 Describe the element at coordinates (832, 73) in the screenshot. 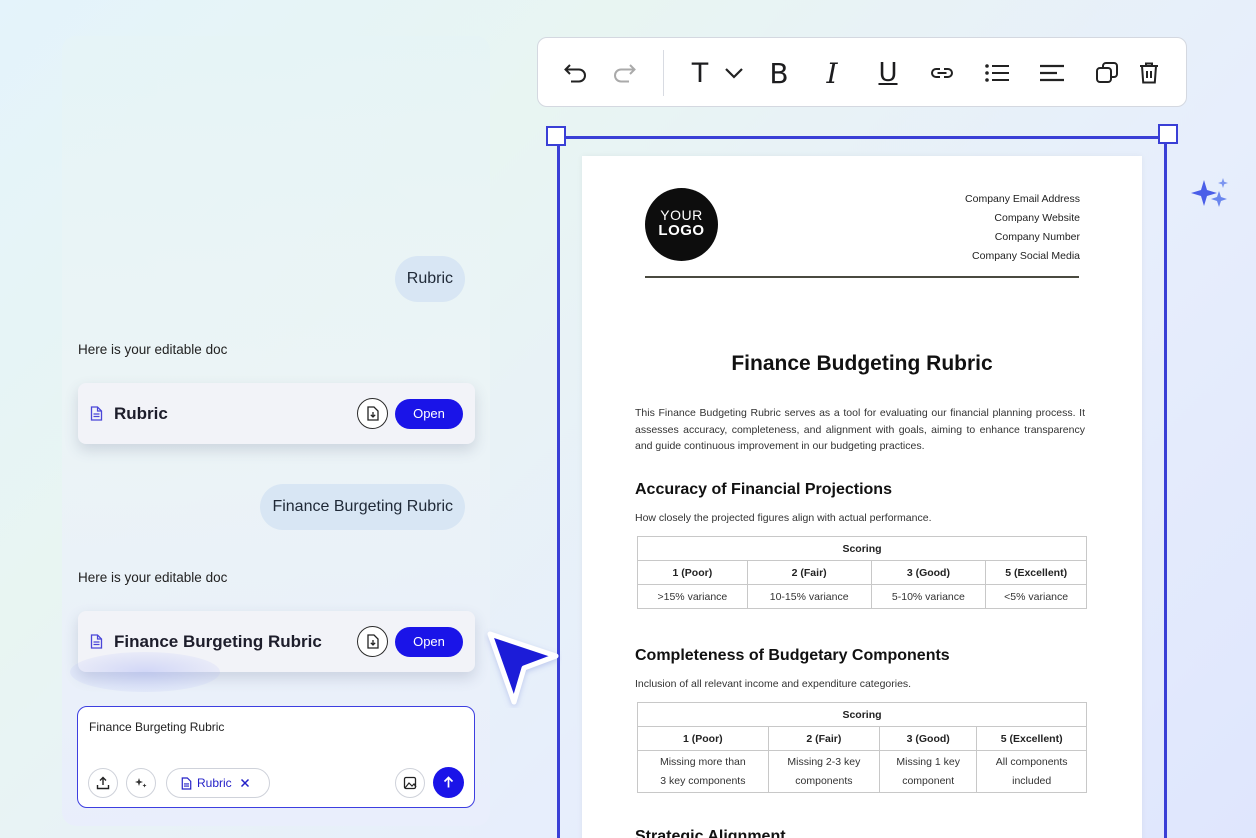

I see `italic-icon: I` at that location.